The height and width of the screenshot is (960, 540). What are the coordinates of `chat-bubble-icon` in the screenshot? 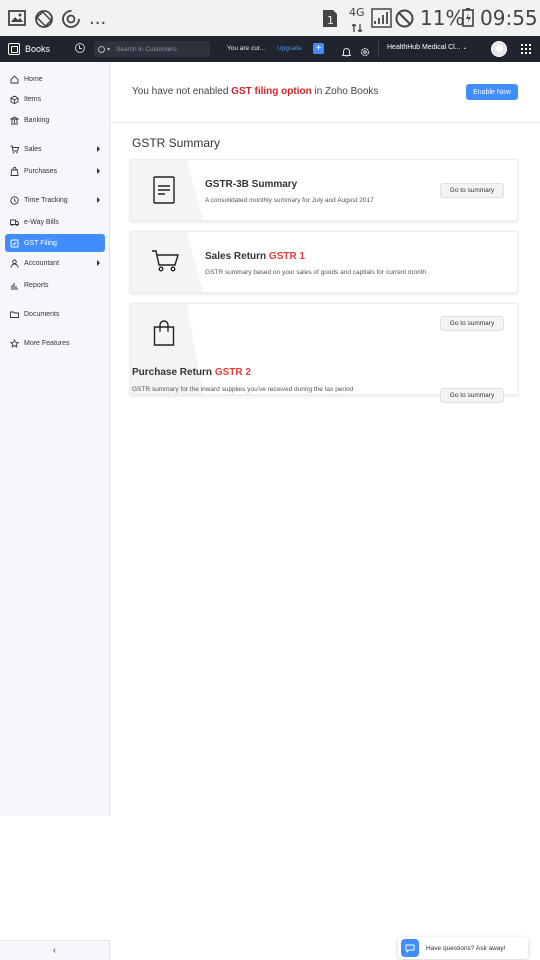 It's located at (410, 948).